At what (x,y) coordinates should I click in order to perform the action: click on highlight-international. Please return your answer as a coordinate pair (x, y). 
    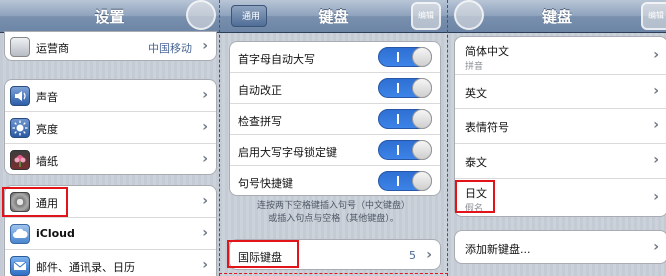
    Looking at the image, I should click on (263, 254).